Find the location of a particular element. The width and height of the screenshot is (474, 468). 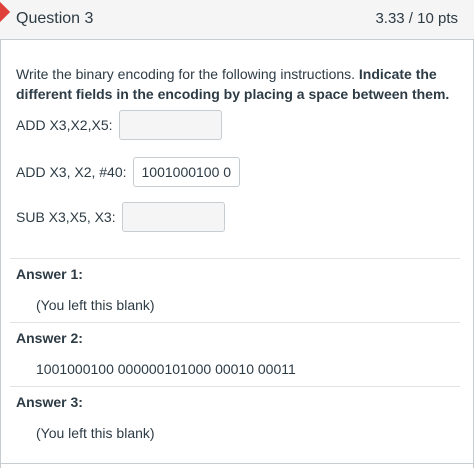

question-header: Question 3 3.33 / 10 pts is located at coordinates (237, 20).